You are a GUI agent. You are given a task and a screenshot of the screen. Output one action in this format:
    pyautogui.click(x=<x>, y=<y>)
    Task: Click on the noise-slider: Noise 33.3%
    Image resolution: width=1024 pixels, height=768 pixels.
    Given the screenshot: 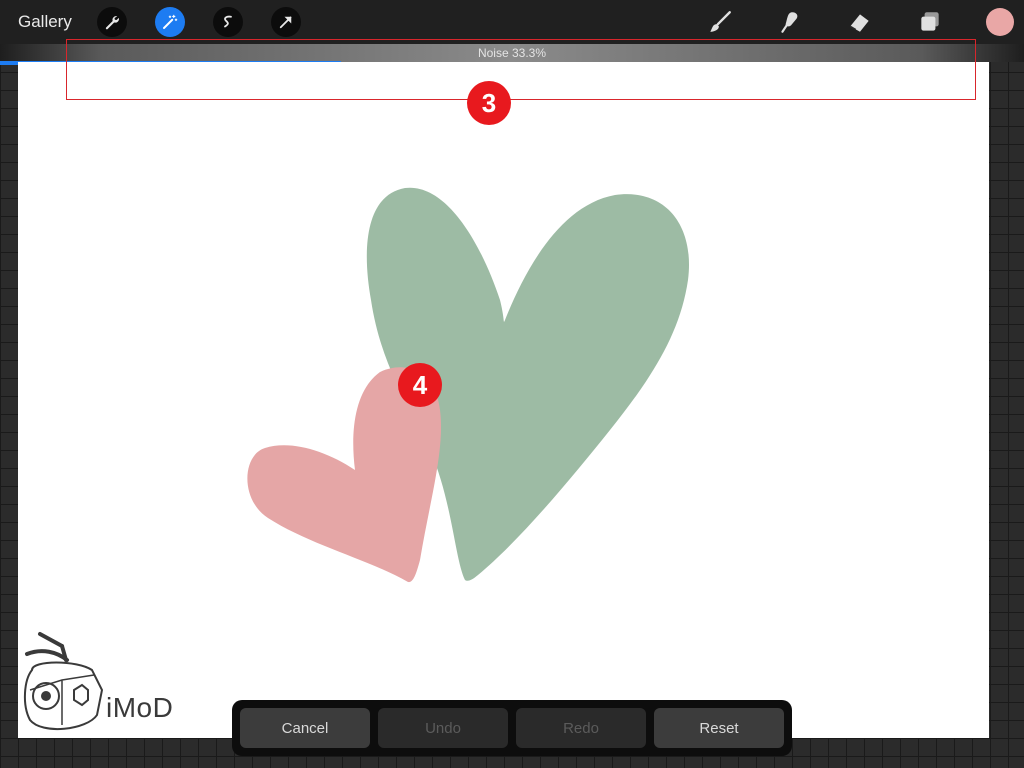 What is the action you would take?
    pyautogui.click(x=512, y=54)
    